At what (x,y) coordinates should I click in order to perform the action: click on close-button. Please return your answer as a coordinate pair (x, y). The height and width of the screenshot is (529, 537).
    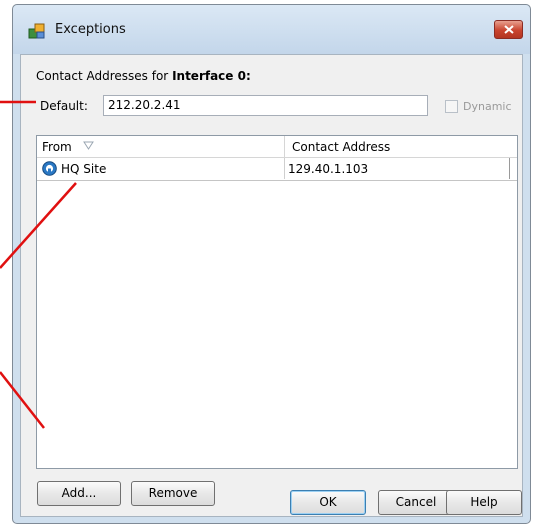
    Looking at the image, I should click on (508, 29).